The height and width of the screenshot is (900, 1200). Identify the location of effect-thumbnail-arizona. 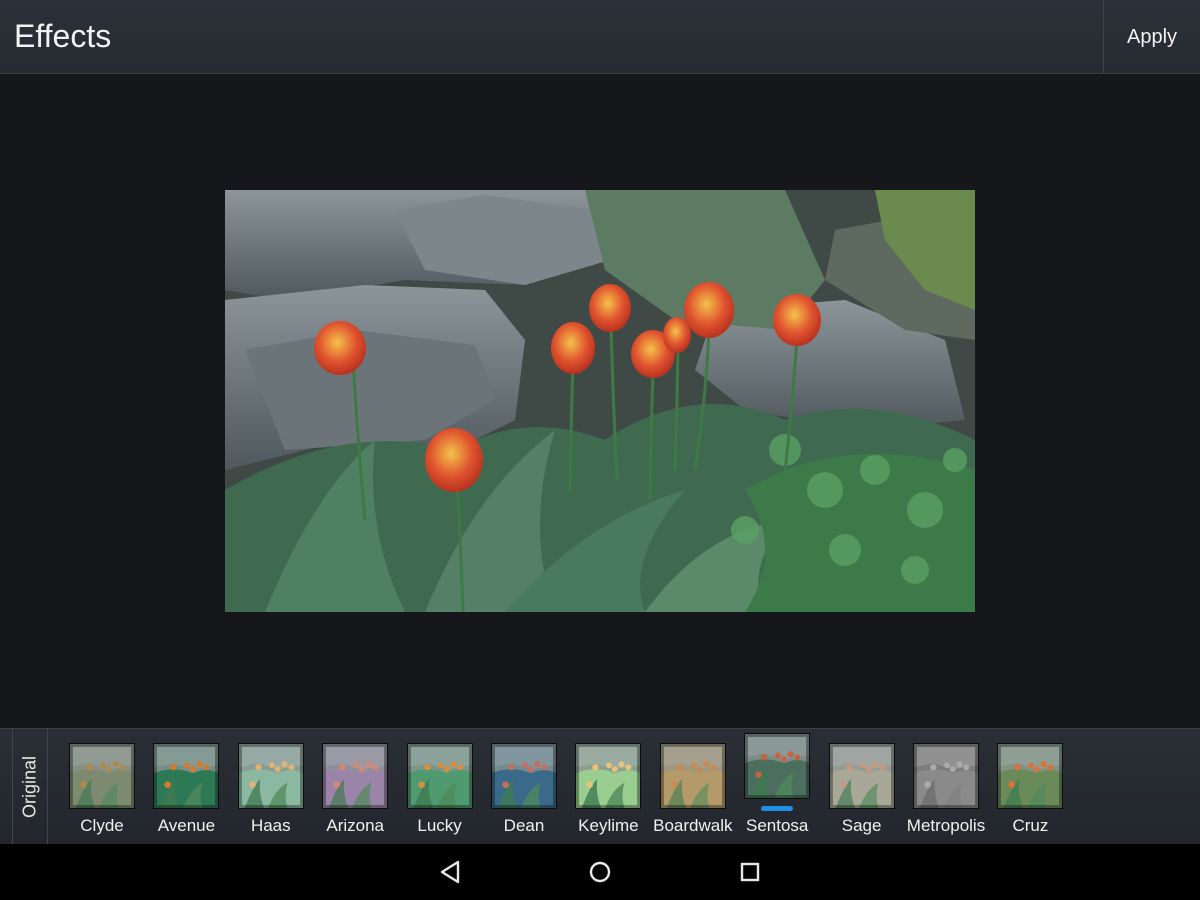
(355, 776).